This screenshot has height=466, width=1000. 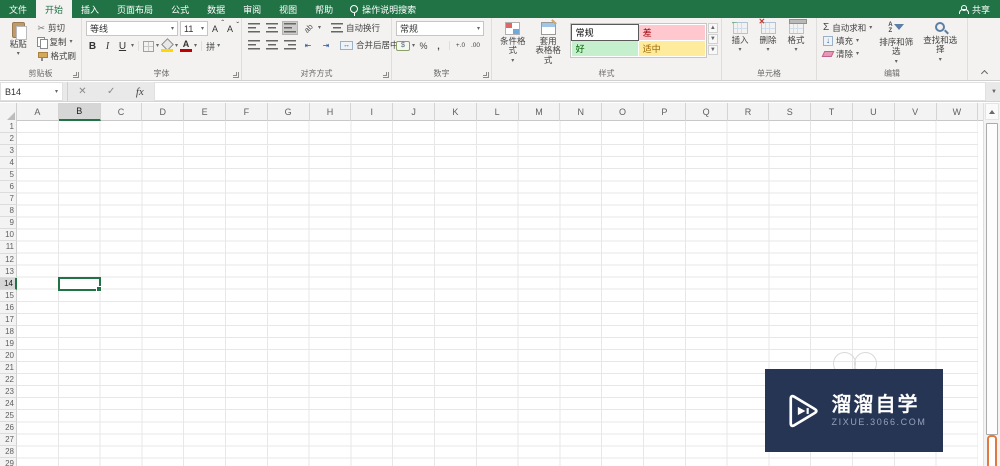 What do you see at coordinates (513, 43) in the screenshot?
I see `conditional-formatting-button: 条件格式 ▾` at bounding box center [513, 43].